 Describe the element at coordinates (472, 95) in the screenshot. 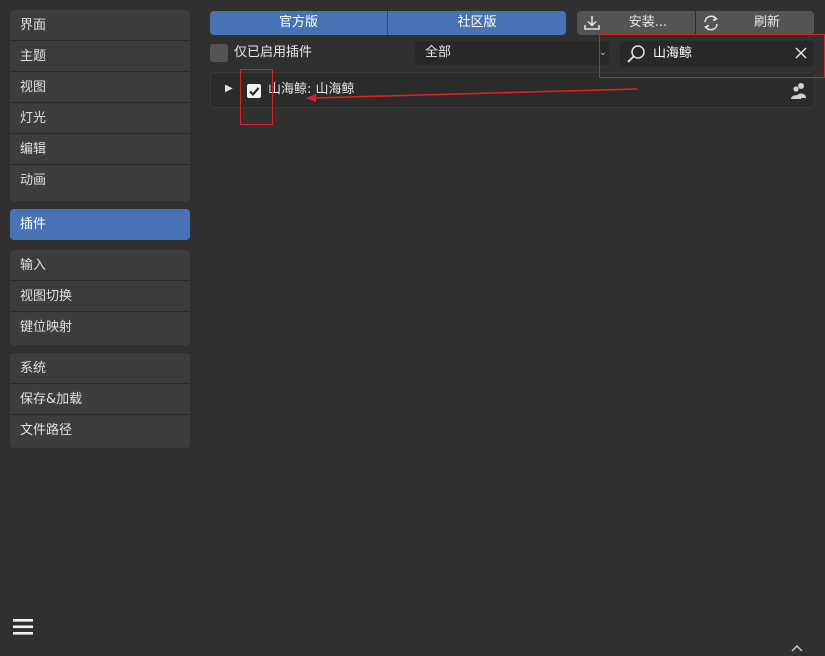

I see `annotation-arrow` at that location.